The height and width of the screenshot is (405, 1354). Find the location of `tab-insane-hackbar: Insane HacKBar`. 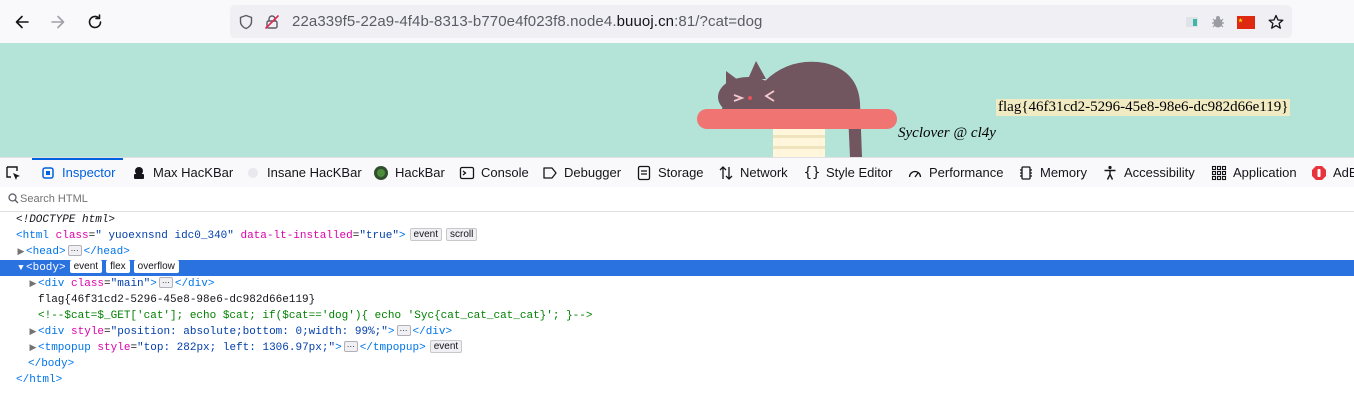

tab-insane-hackbar: Insane HacKBar is located at coordinates (303, 172).